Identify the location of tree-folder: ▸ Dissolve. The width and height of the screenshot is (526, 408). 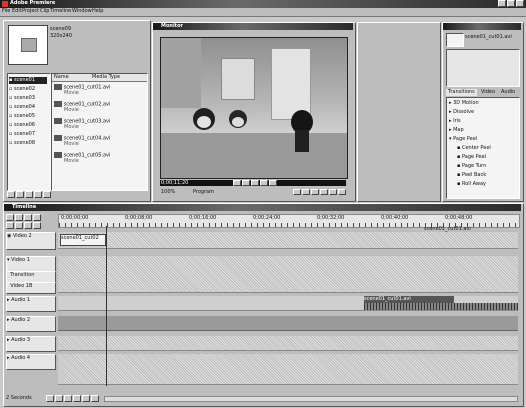
(461, 112).